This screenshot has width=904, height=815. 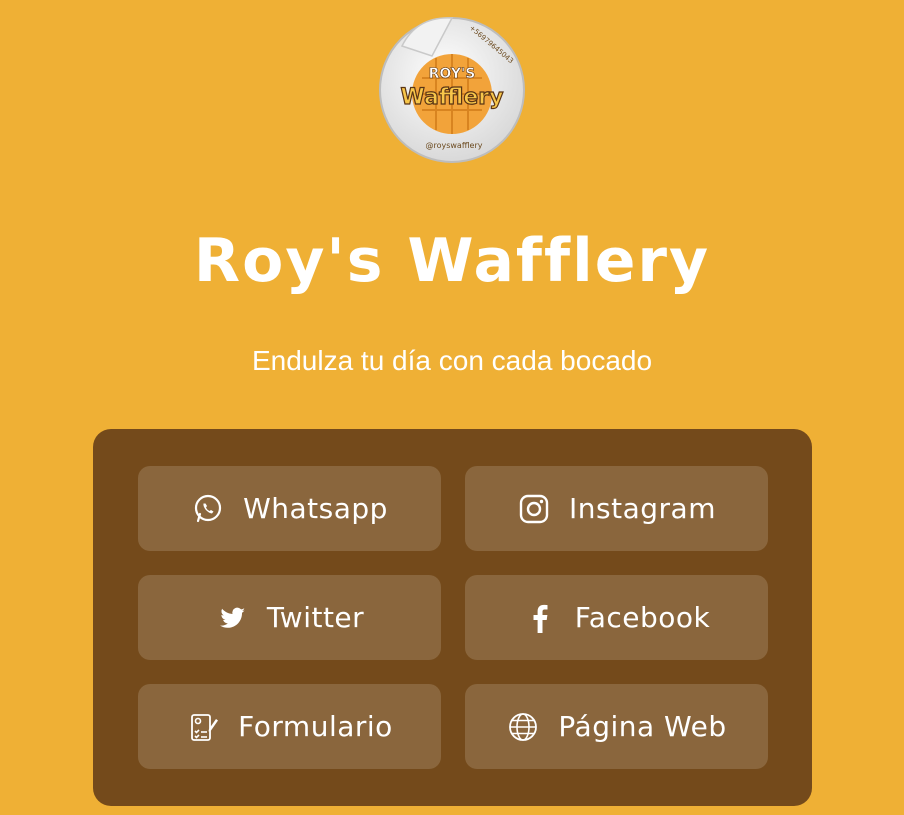 What do you see at coordinates (315, 726) in the screenshot?
I see `form-label: Formulario` at bounding box center [315, 726].